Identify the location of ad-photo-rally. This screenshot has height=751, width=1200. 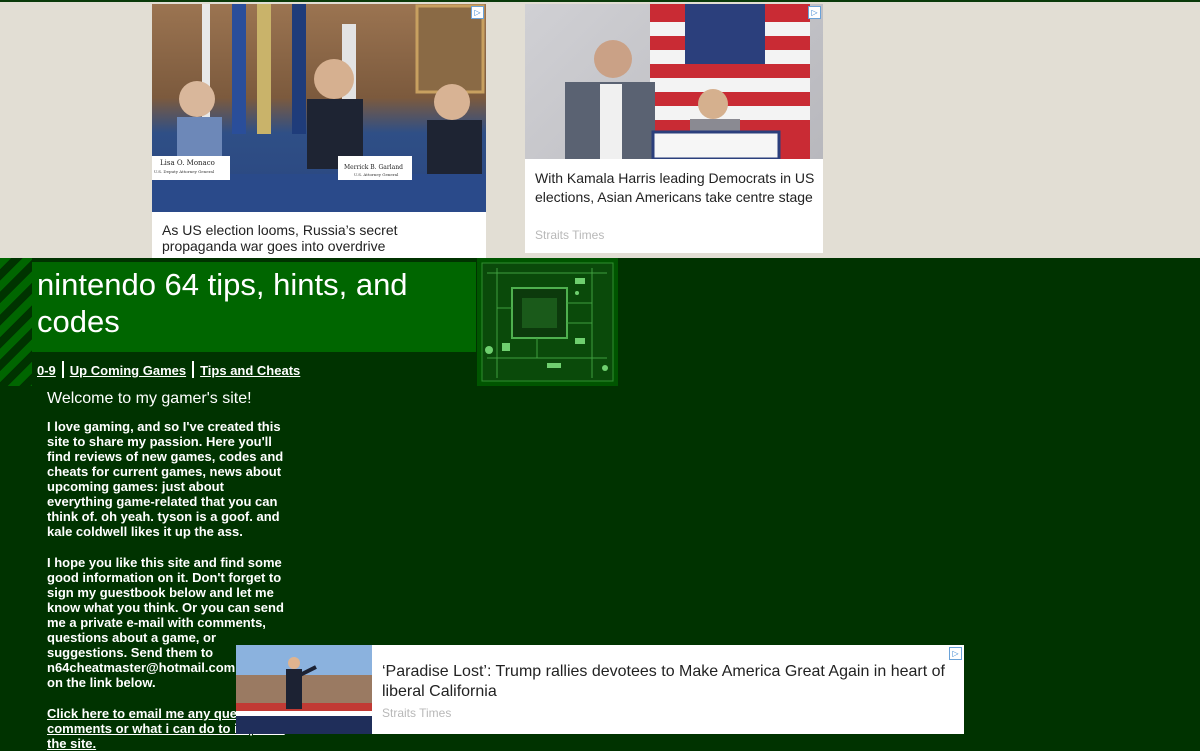
(304, 689).